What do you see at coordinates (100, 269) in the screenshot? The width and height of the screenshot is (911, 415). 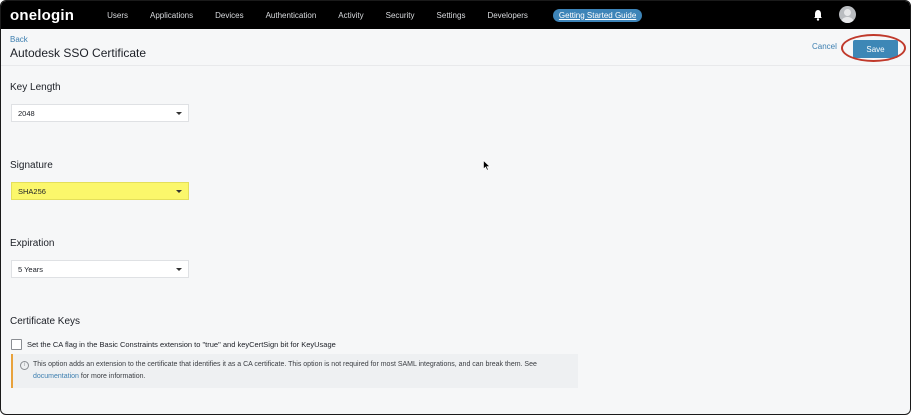 I see `expiration-select: 5 Years` at bounding box center [100, 269].